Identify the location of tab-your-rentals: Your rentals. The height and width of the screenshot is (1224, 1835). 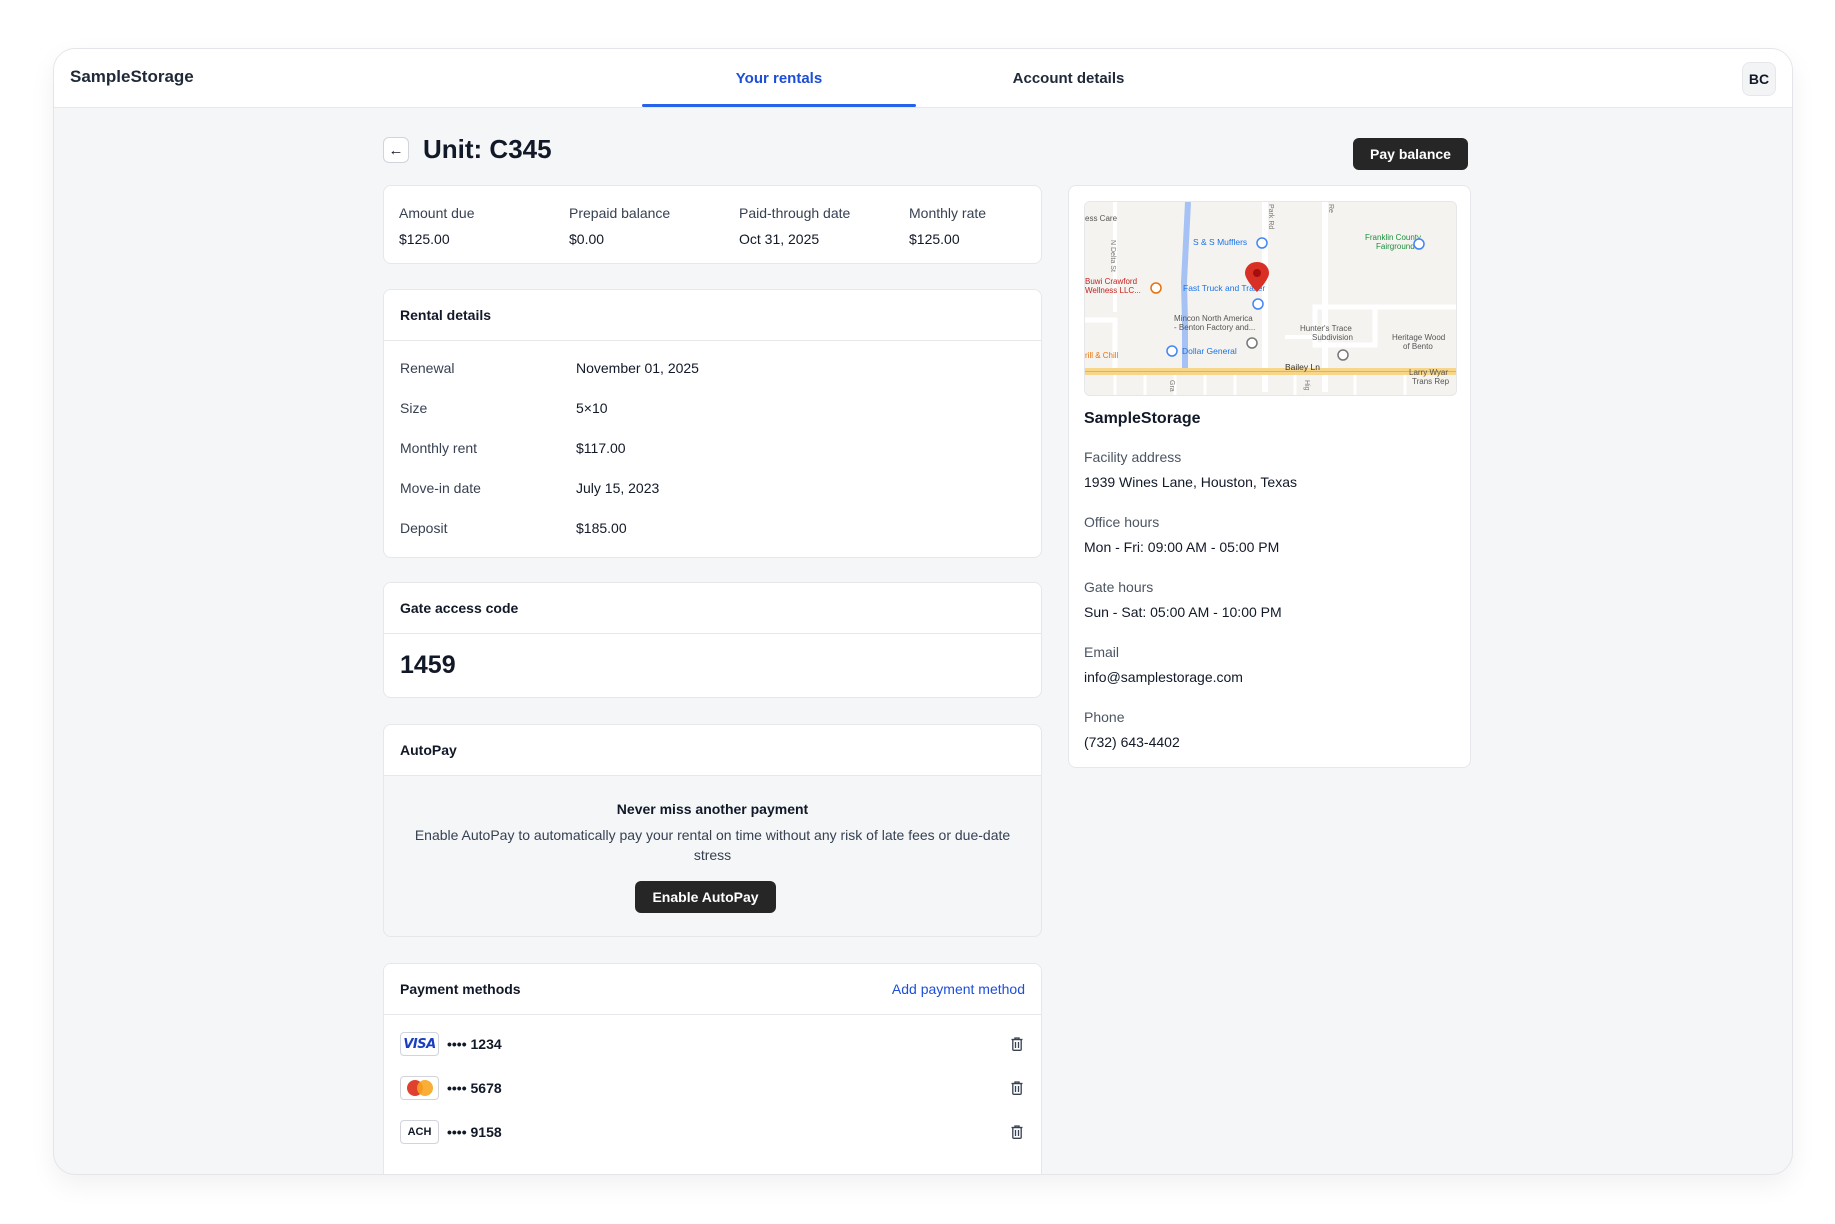
(779, 78).